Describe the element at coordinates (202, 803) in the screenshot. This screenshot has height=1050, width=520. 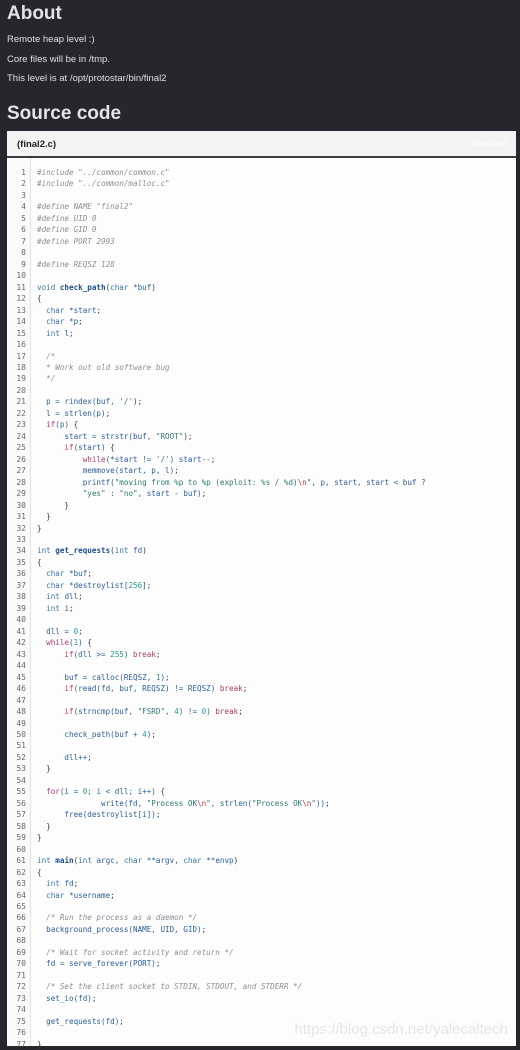
I see `code-token: \n` at that location.